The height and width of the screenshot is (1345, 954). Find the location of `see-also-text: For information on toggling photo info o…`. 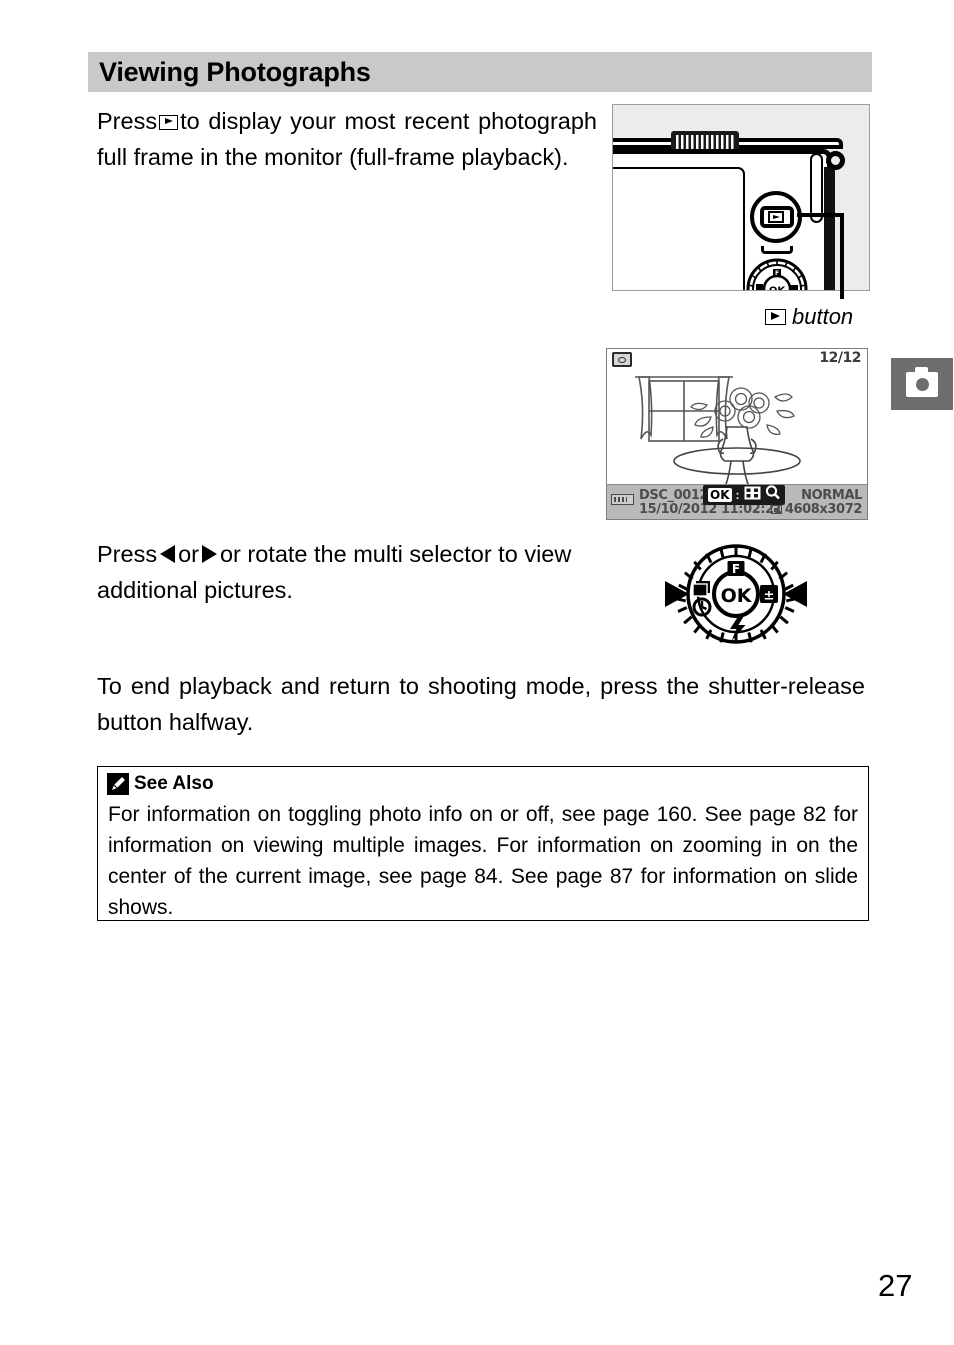

see-also-text: For information on toggling photo info o… is located at coordinates (483, 861).